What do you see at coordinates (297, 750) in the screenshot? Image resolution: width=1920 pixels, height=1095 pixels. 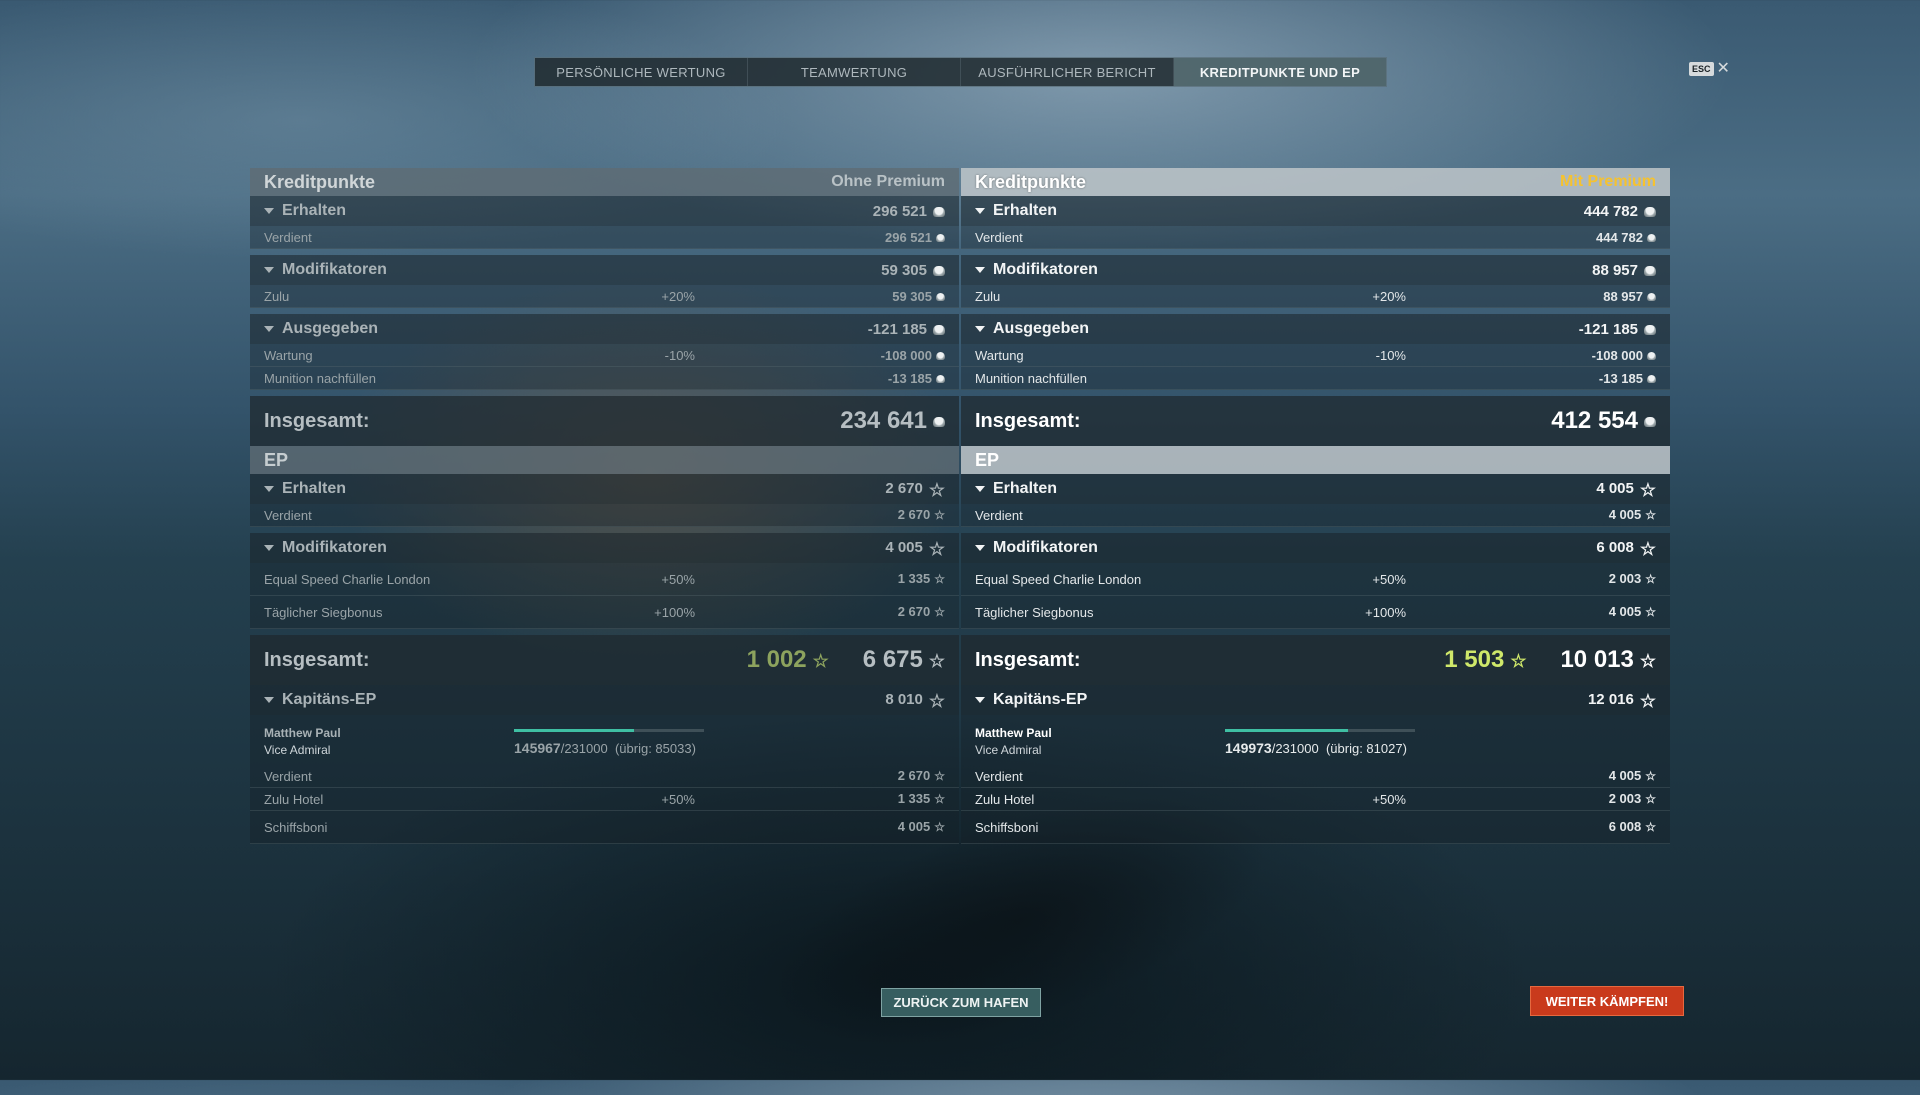 I see `captain-rank: Vice Admiral` at bounding box center [297, 750].